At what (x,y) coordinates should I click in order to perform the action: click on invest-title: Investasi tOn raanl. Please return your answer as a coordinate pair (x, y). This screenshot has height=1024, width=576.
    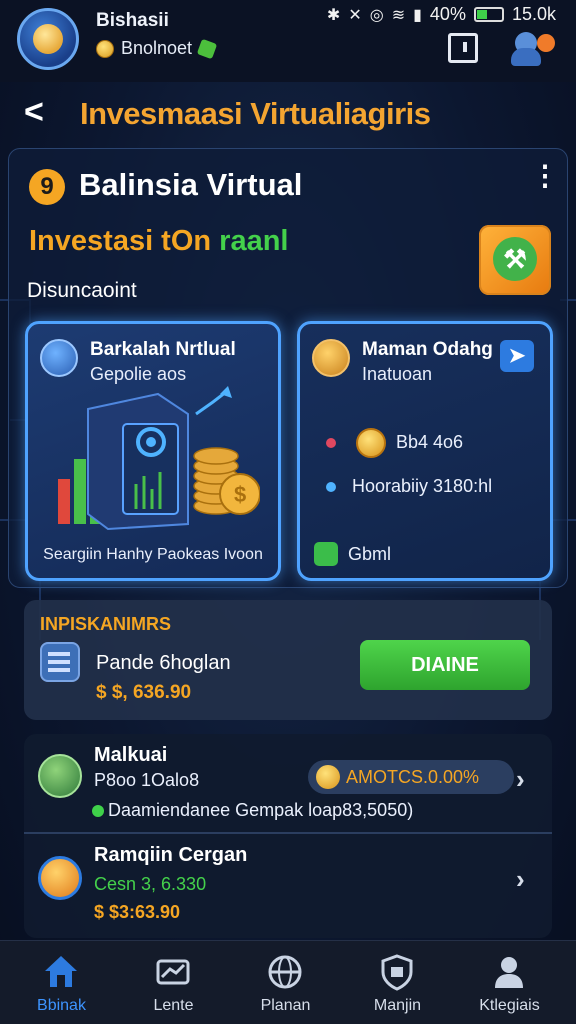
    Looking at the image, I should click on (159, 241).